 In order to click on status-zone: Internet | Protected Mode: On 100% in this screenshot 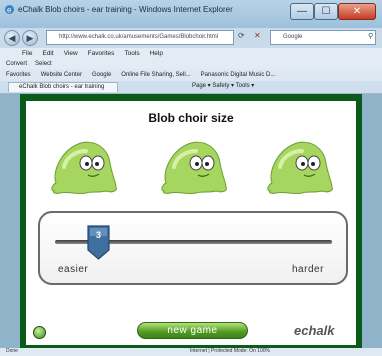, I will do `click(230, 351)`.